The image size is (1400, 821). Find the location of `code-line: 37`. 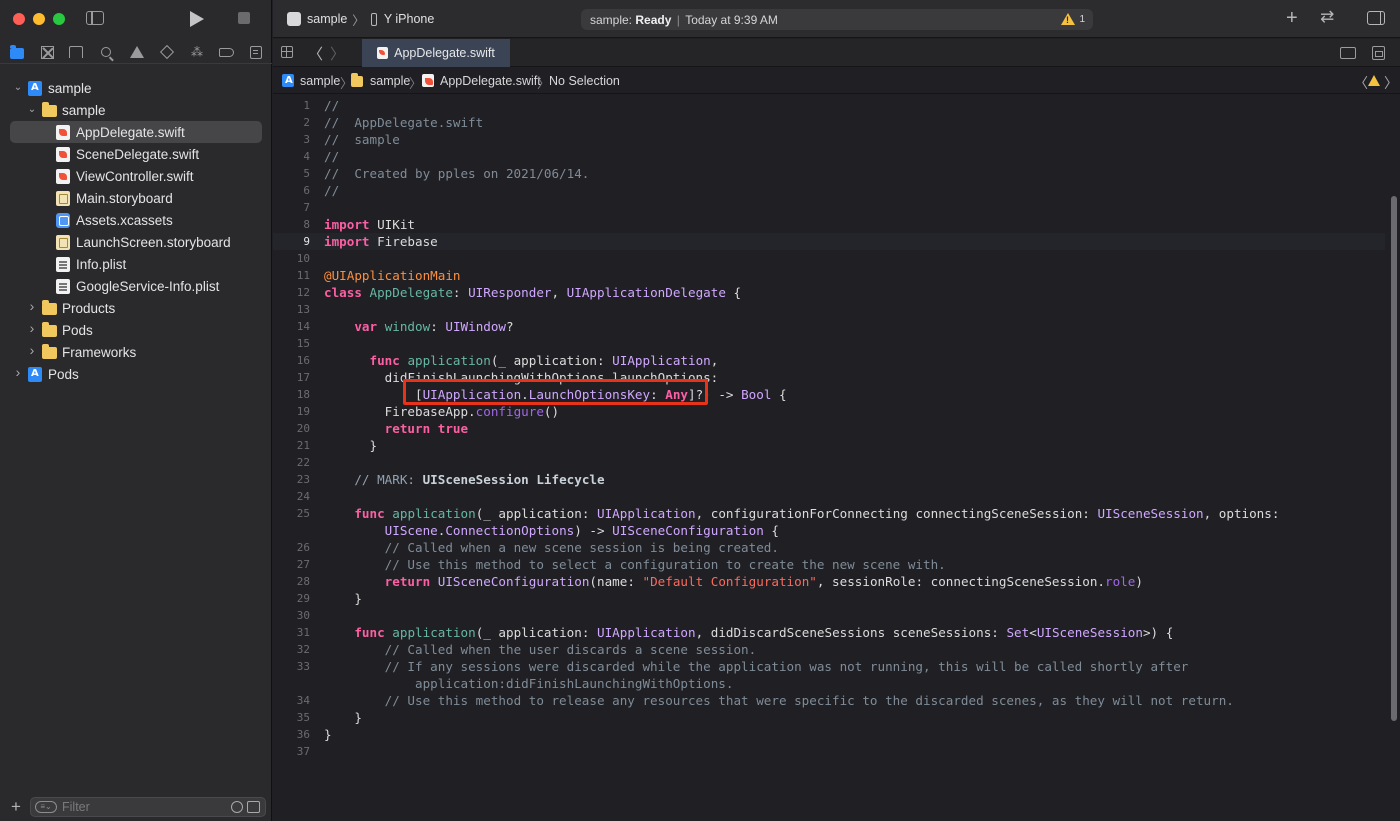

code-line: 37 is located at coordinates (829, 751).